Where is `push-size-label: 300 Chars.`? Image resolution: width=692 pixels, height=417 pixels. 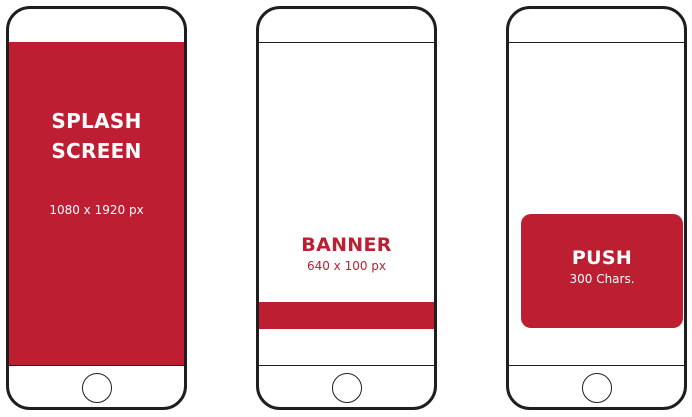 push-size-label: 300 Chars. is located at coordinates (602, 279).